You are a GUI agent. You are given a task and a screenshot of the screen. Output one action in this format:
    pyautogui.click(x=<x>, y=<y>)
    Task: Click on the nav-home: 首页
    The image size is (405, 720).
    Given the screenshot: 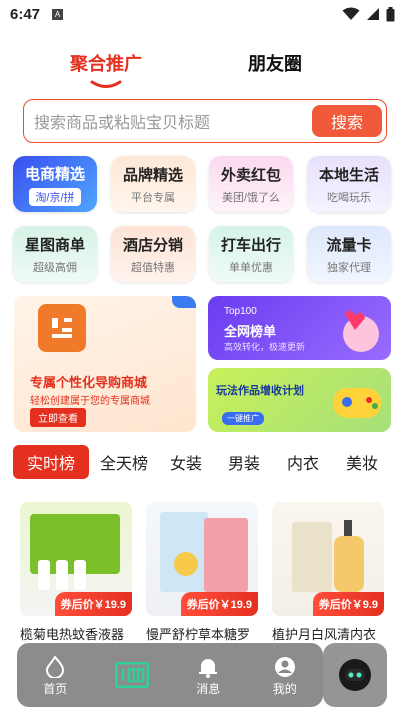 What is the action you would take?
    pyautogui.click(x=55, y=675)
    